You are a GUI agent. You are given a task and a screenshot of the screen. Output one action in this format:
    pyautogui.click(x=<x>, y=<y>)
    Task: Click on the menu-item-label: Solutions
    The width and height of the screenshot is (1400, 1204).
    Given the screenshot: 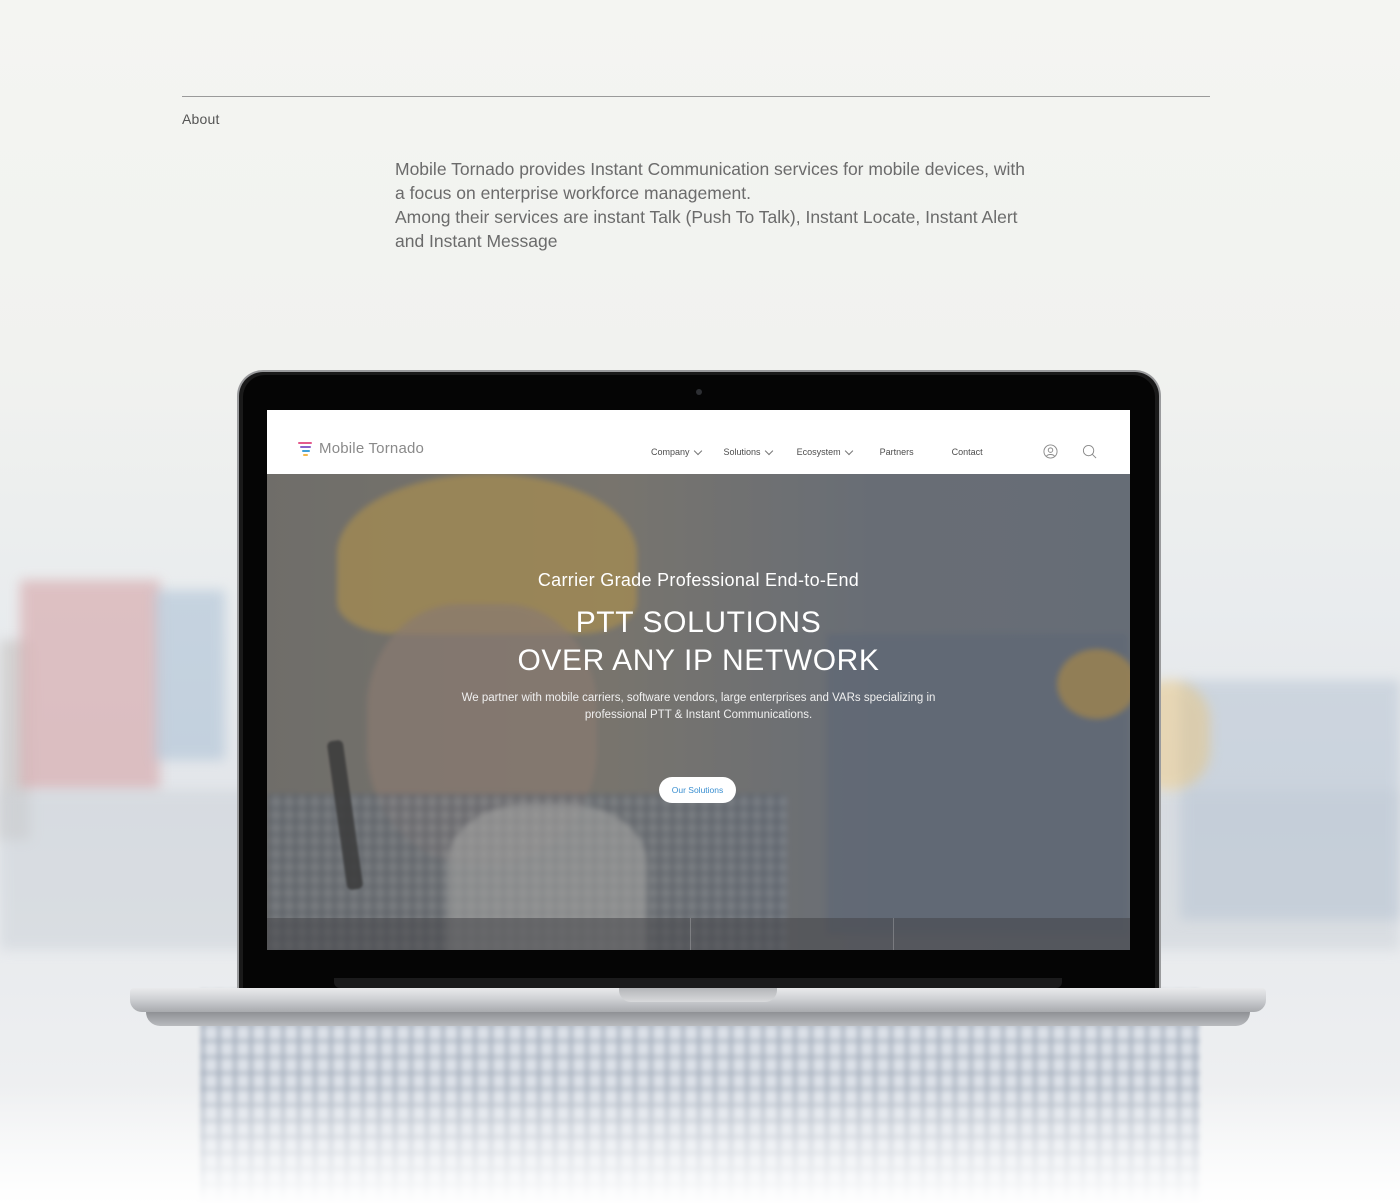 What is the action you would take?
    pyautogui.click(x=742, y=452)
    